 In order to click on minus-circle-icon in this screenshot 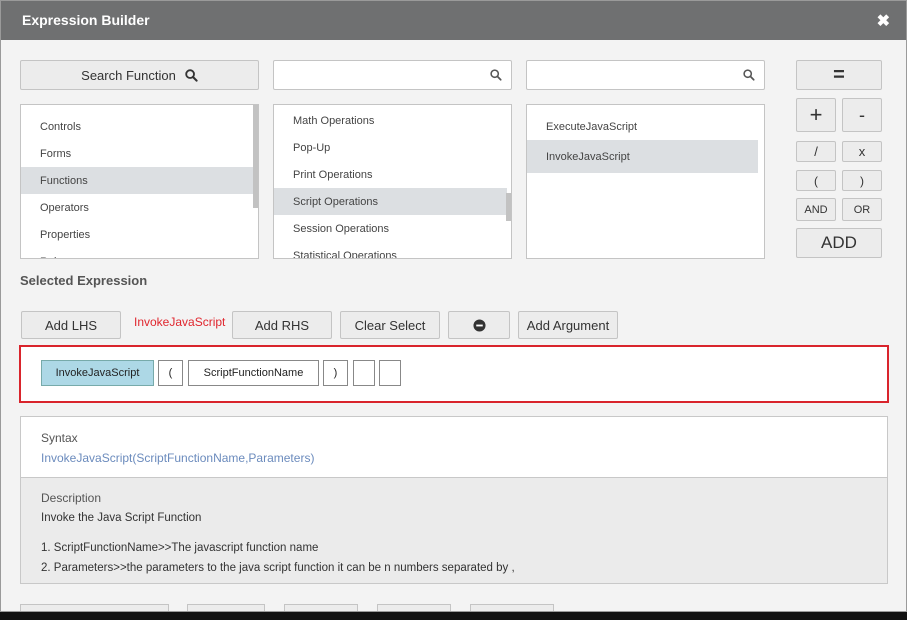, I will do `click(479, 325)`.